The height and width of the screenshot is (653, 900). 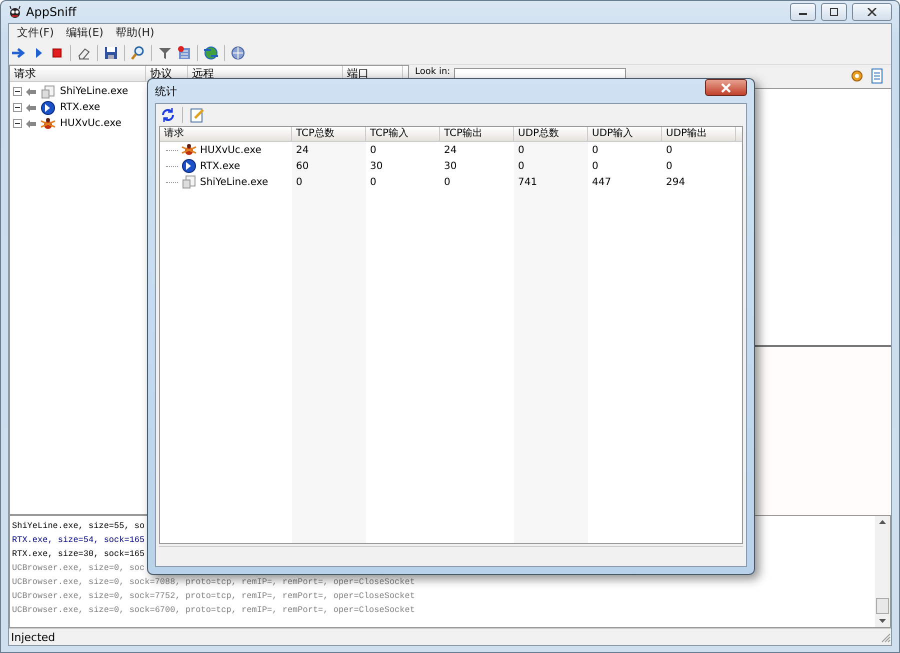 I want to click on column-header: TCP输入, so click(x=403, y=134).